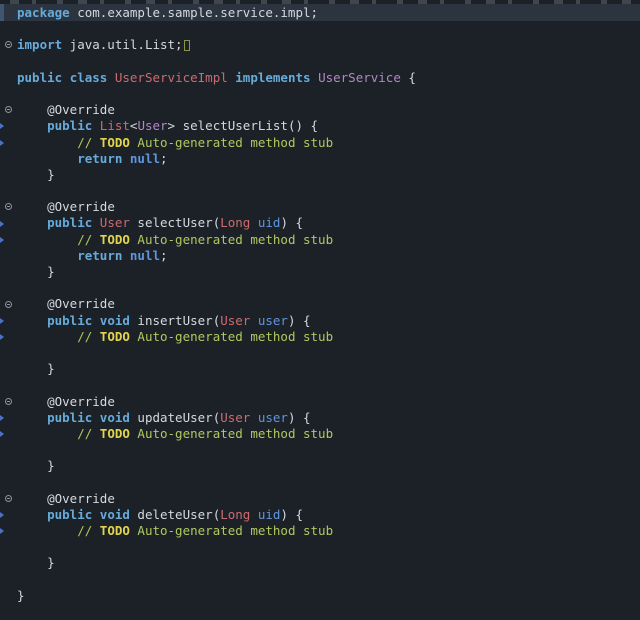 The width and height of the screenshot is (640, 620). What do you see at coordinates (89, 77) in the screenshot?
I see `code-token: class` at bounding box center [89, 77].